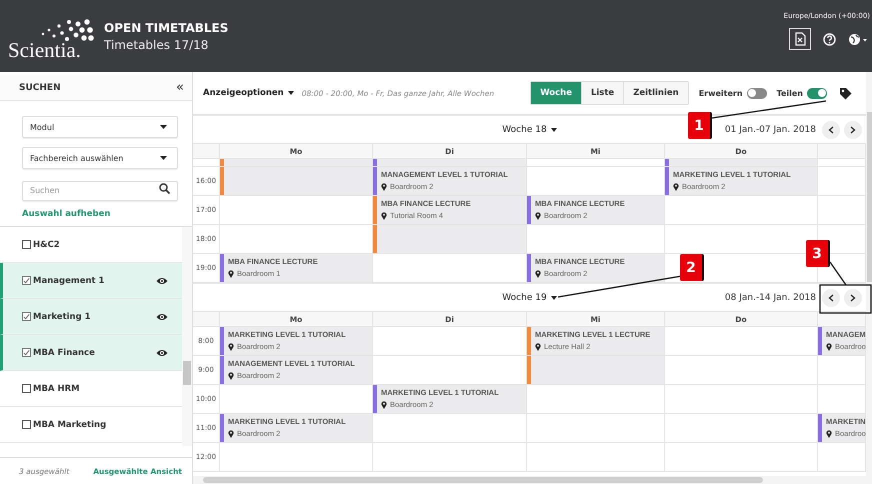 This screenshot has height=484, width=872. Describe the element at coordinates (69, 425) in the screenshot. I see `module-label: MBA Marketing` at that location.